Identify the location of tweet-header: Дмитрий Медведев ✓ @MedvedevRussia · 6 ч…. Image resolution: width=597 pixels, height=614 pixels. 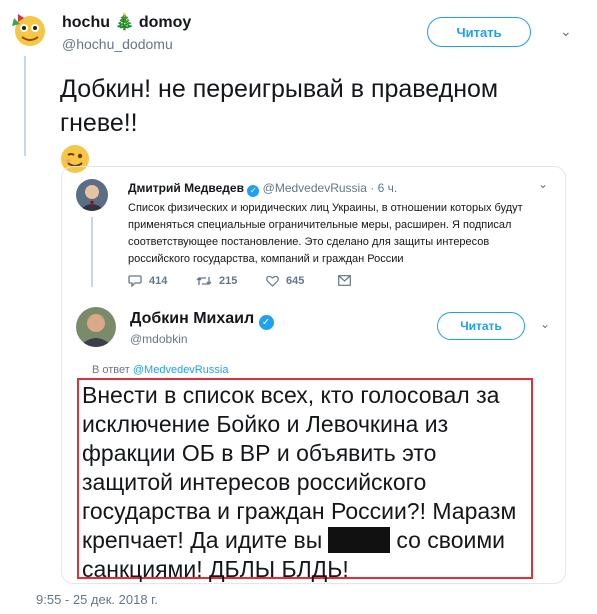
(262, 189).